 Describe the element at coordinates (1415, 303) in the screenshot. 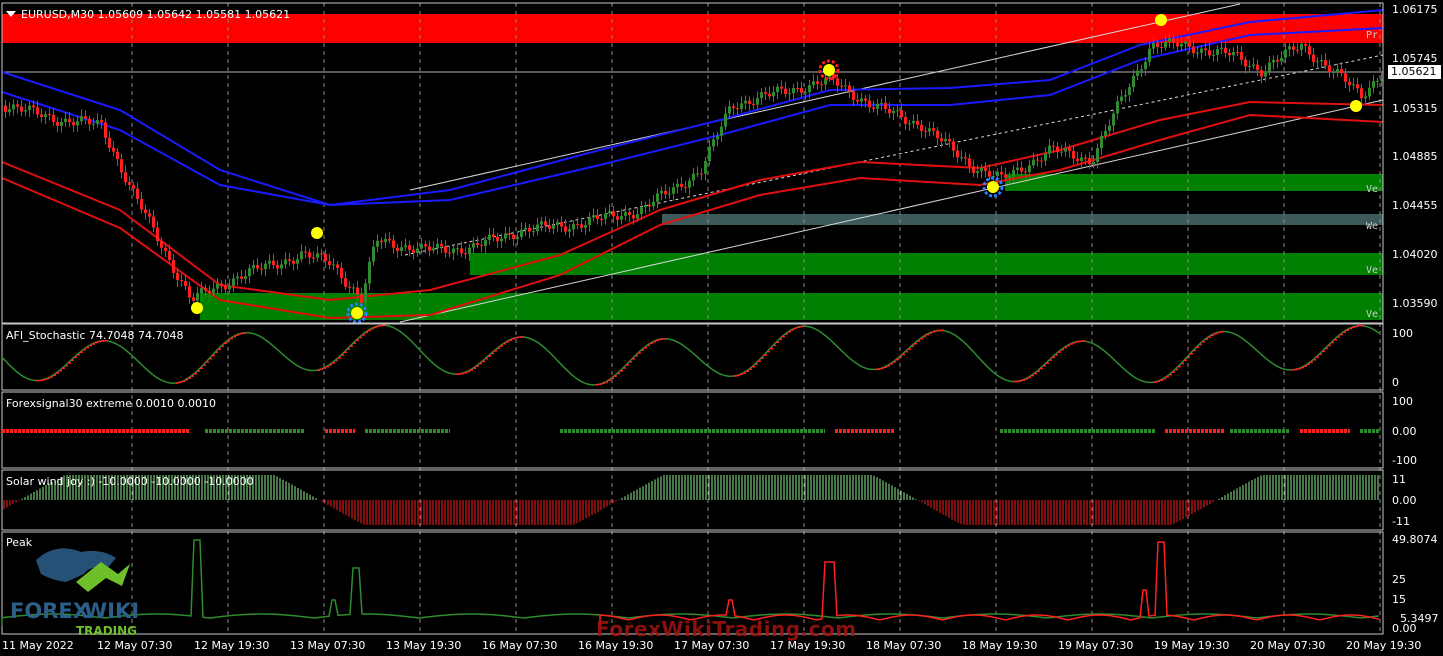

I see `price-tick: 1.03590` at that location.